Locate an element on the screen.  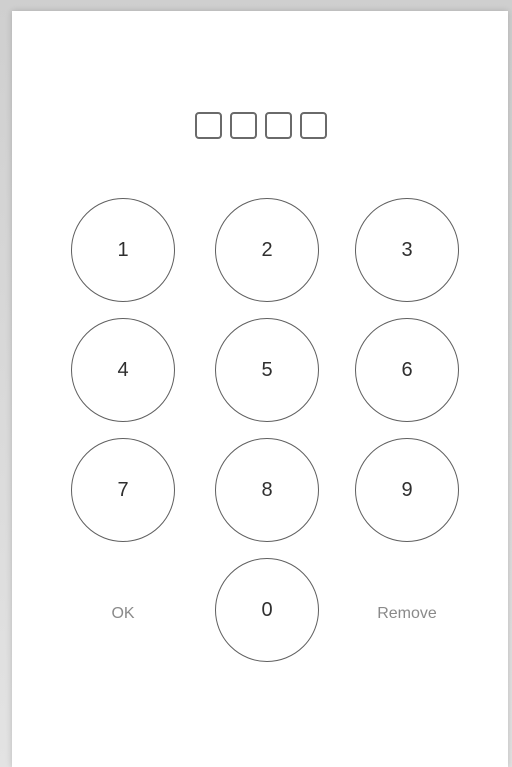
ok-button: OK is located at coordinates (123, 614).